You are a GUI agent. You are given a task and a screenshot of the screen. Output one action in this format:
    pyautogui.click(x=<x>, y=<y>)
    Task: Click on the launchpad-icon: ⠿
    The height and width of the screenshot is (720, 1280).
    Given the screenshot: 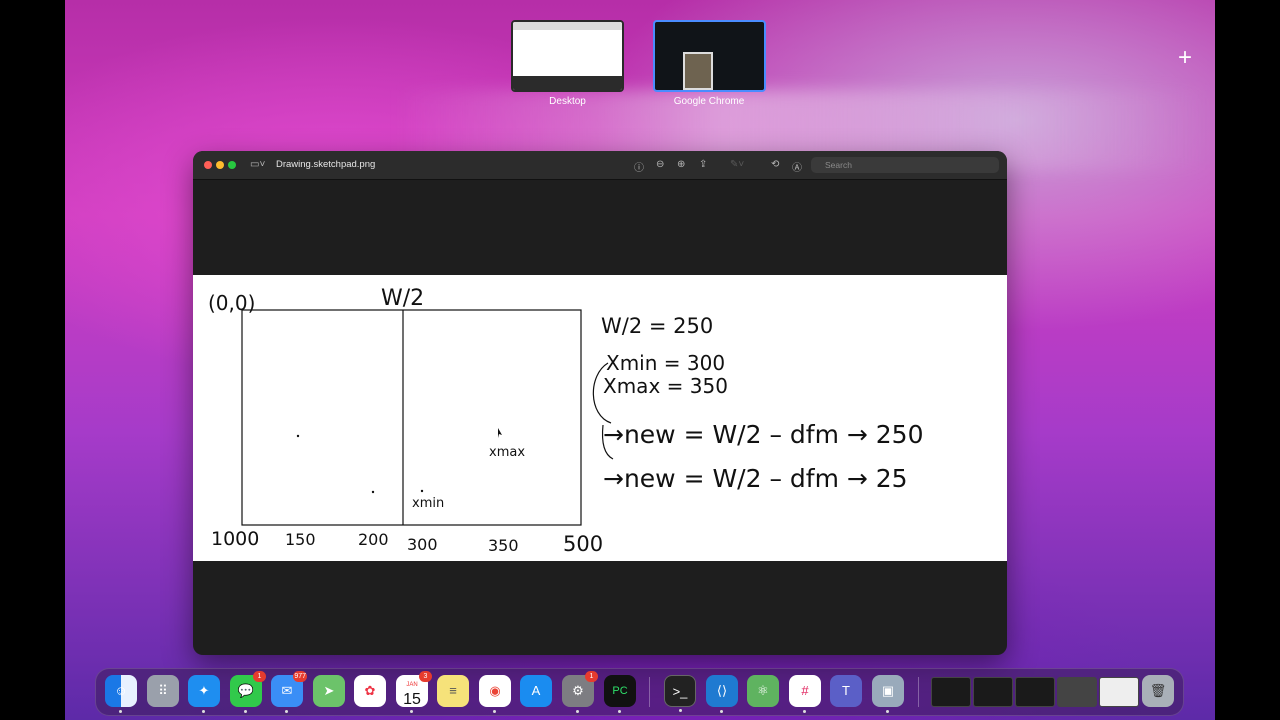 What is the action you would take?
    pyautogui.click(x=163, y=691)
    